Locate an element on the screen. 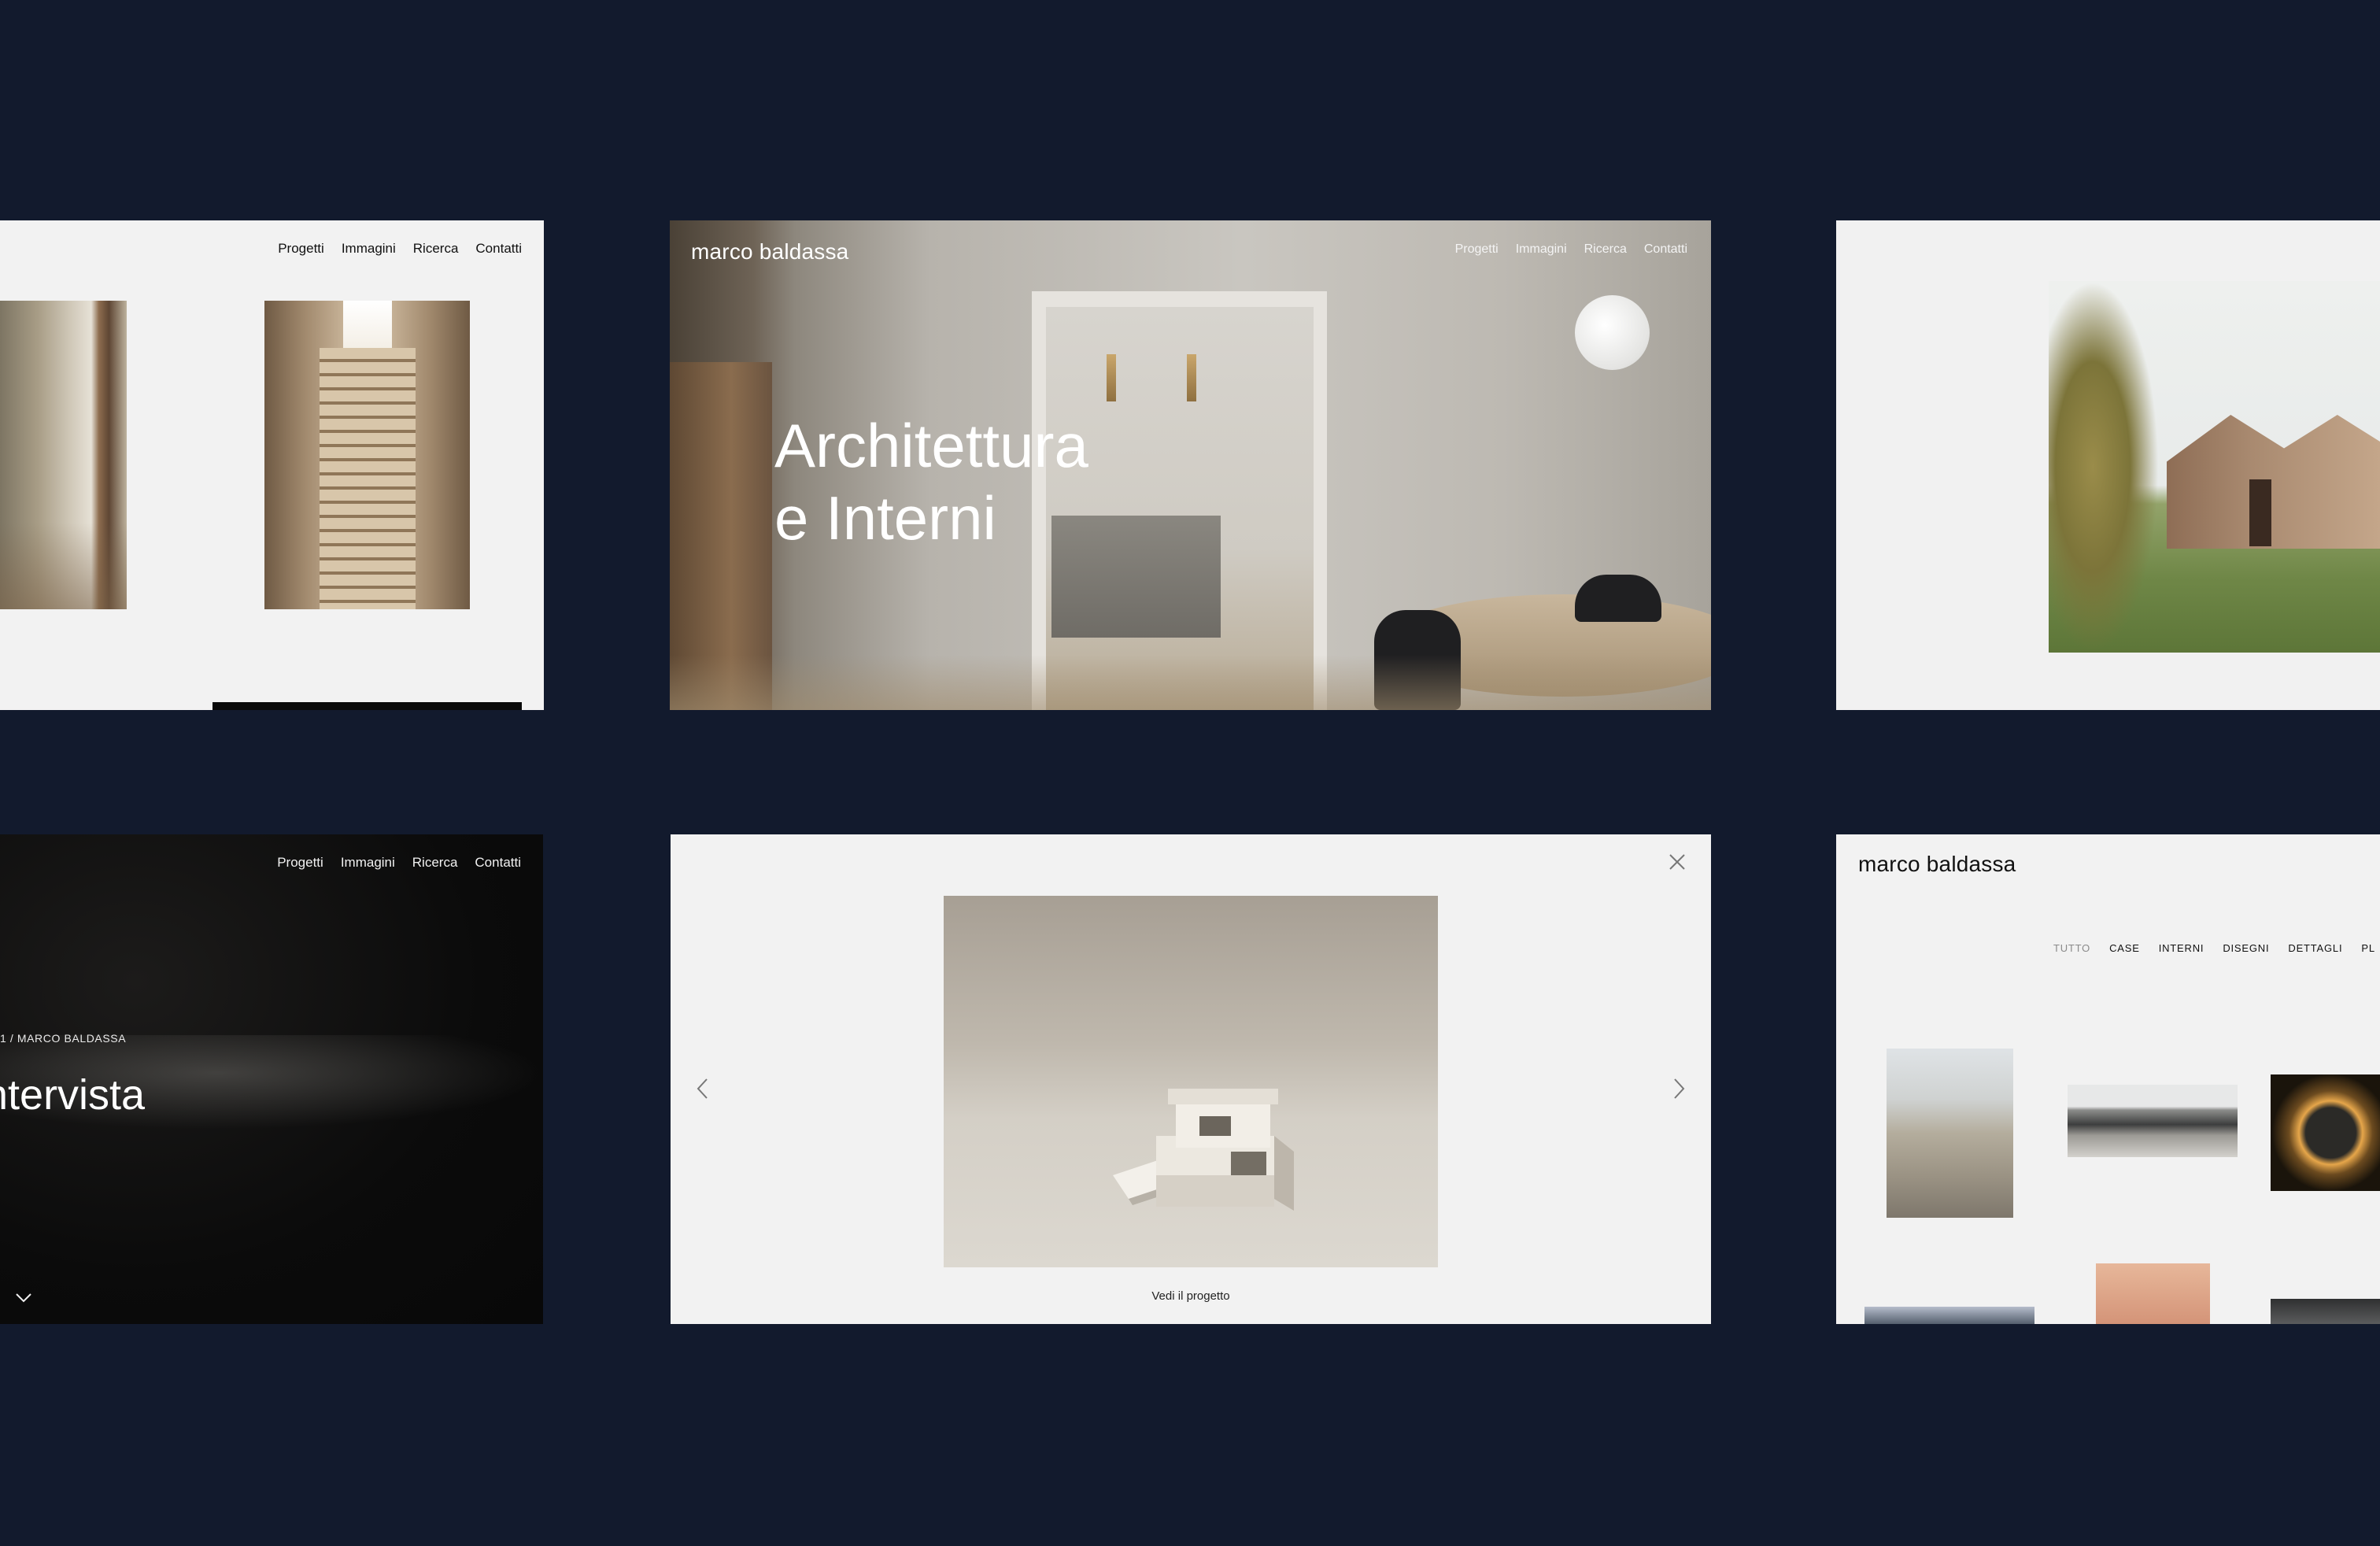 This screenshot has width=2380, height=1546. floor is located at coordinates (1190, 682).